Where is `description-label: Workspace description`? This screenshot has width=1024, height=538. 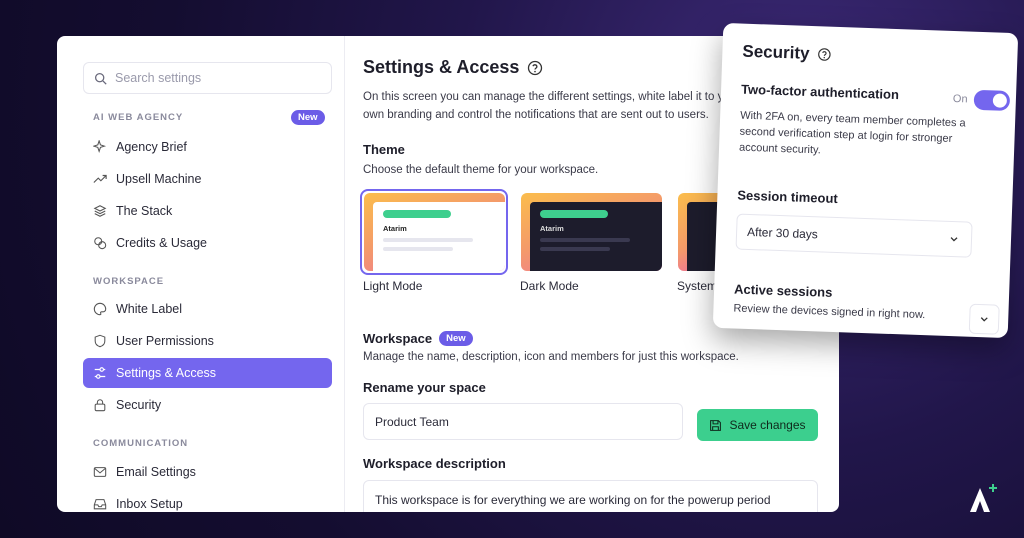 description-label: Workspace description is located at coordinates (434, 463).